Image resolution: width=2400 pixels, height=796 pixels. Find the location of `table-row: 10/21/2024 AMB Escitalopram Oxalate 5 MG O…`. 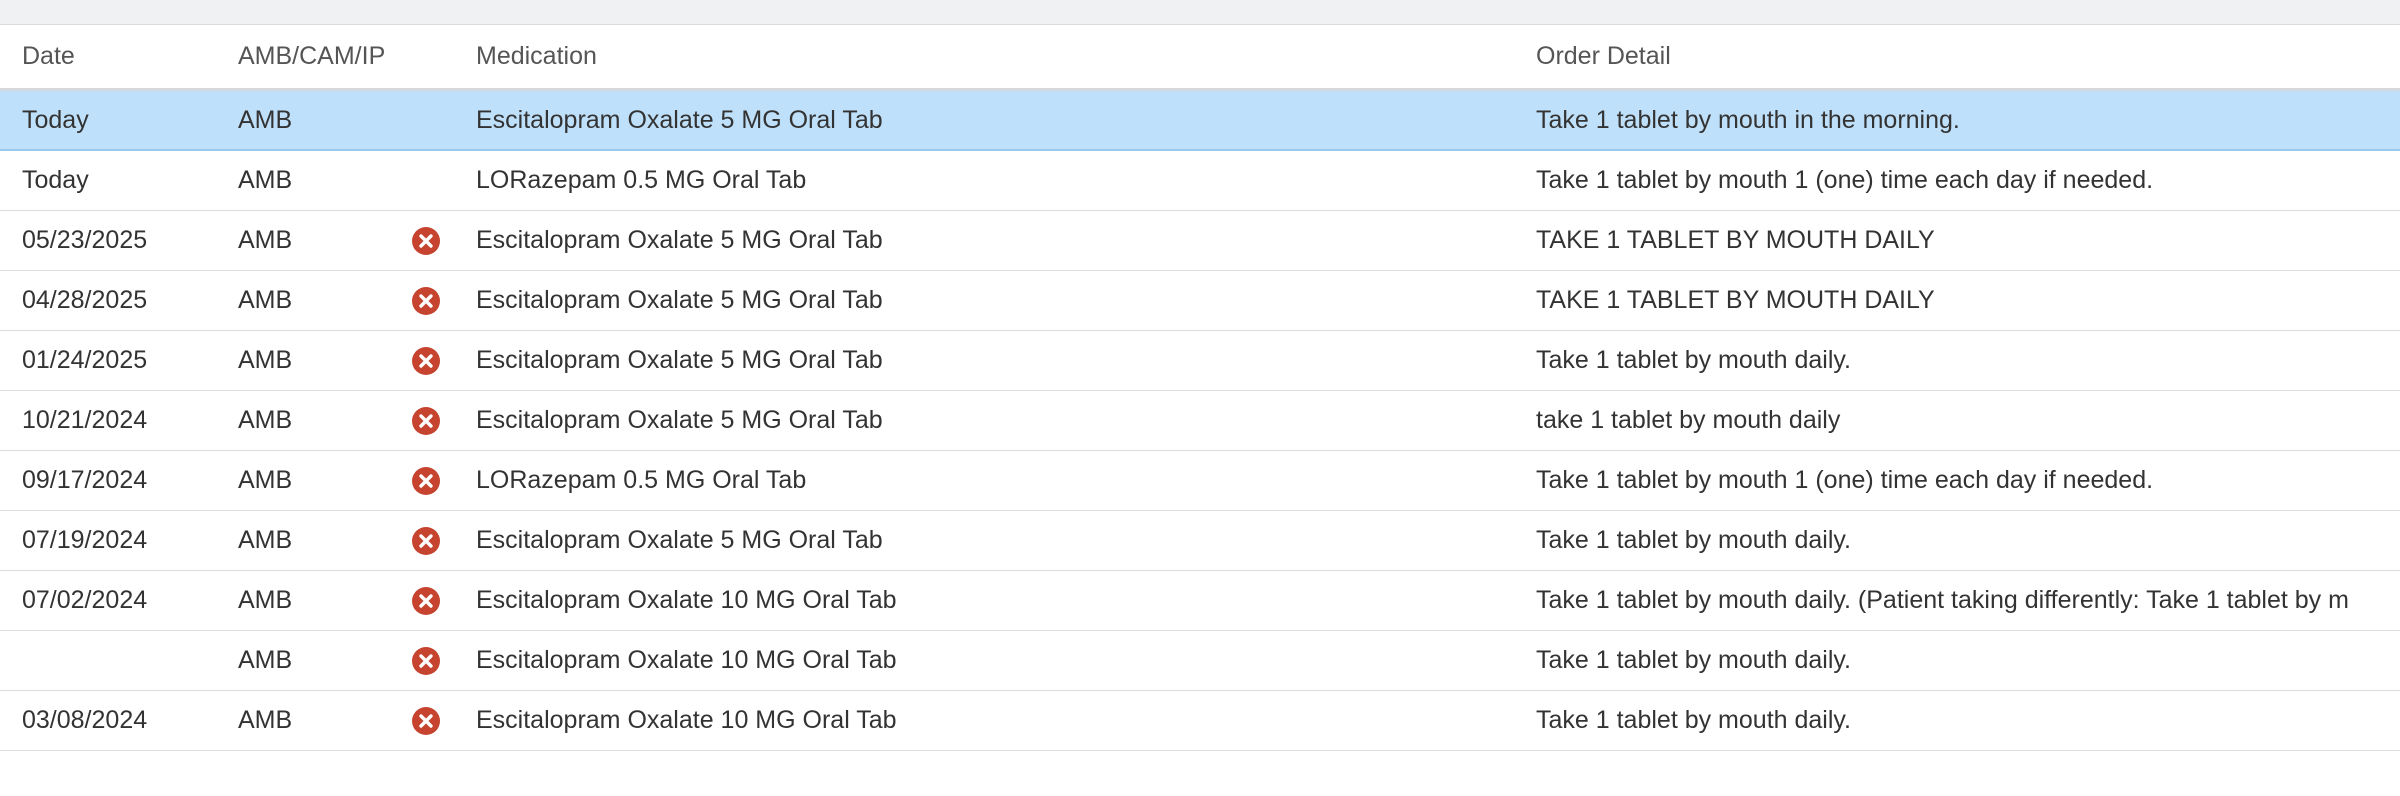

table-row: 10/21/2024 AMB Escitalopram Oxalate 5 MG O… is located at coordinates (1200, 421).